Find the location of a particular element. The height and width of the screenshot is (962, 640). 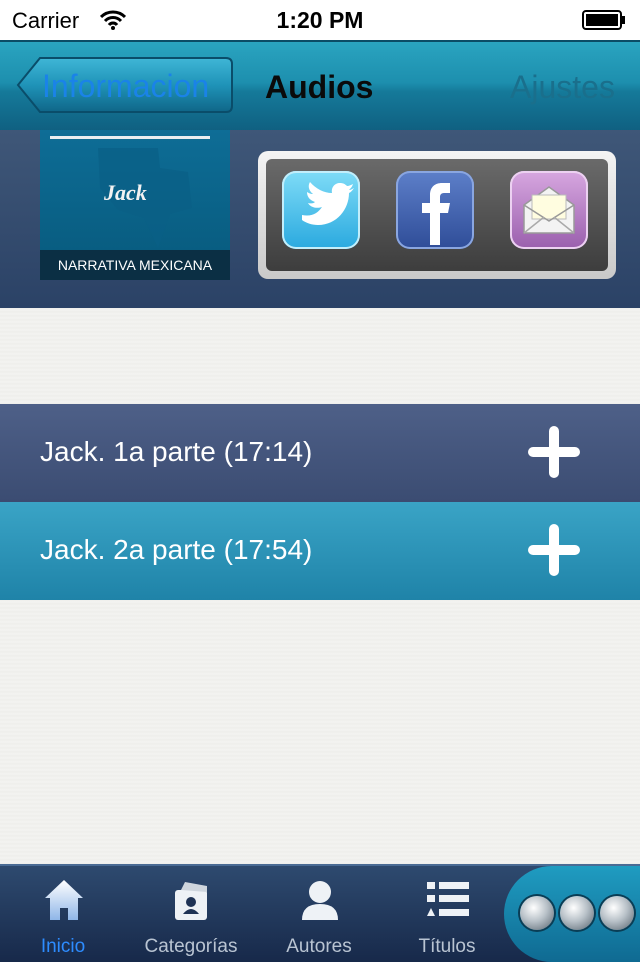

twitter-icon is located at coordinates (328, 203).